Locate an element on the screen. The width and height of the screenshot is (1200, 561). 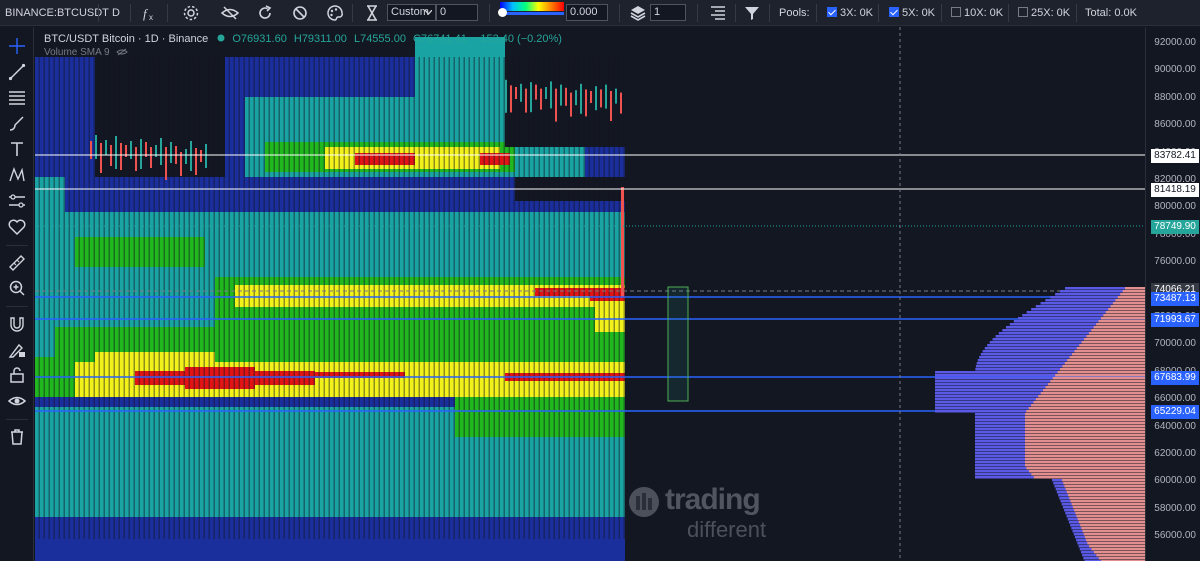
favorites-heart-icon is located at coordinates (17, 227).